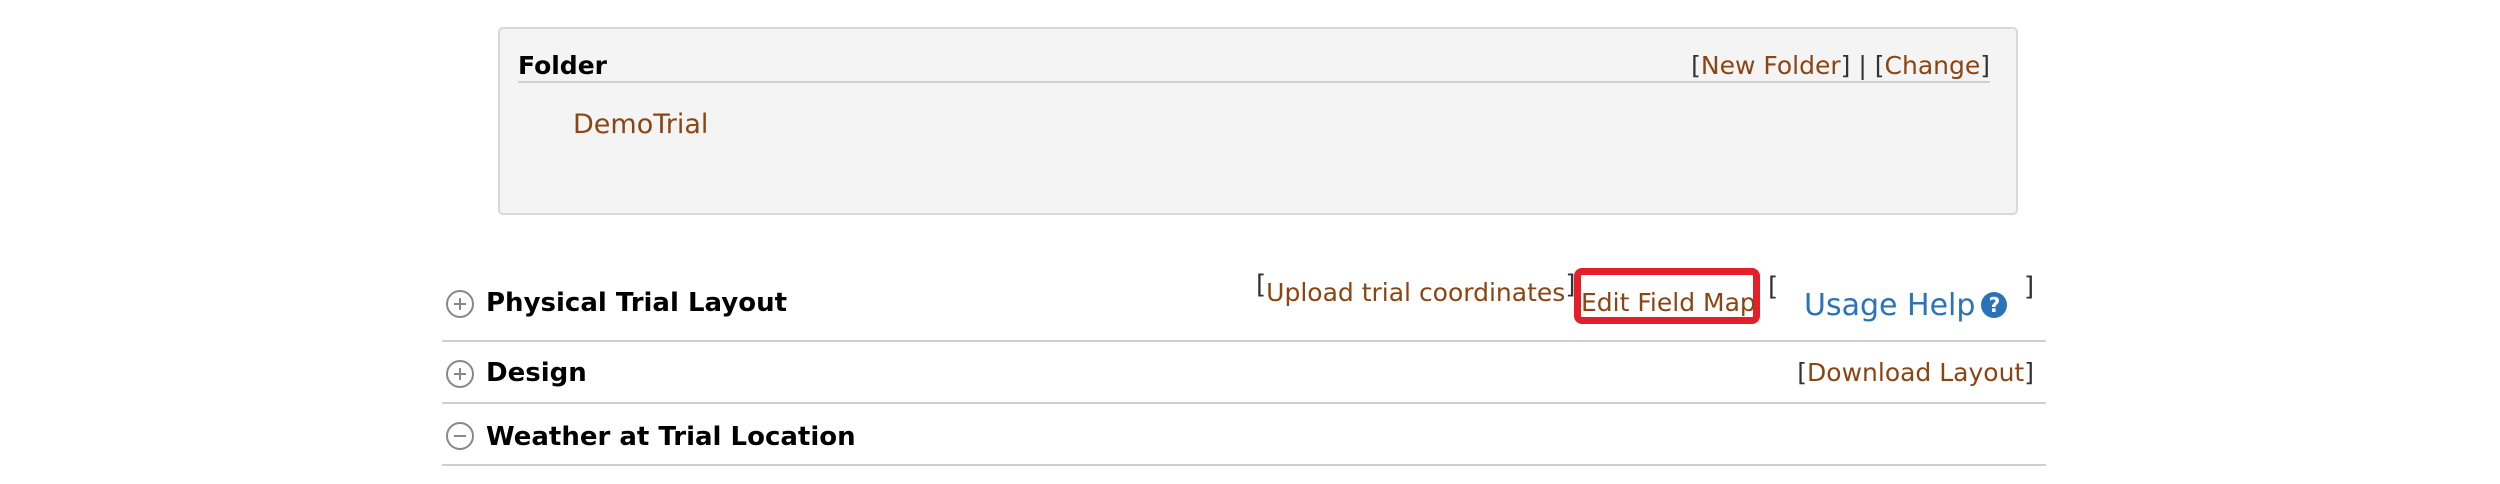  I want to click on edit-field-map-link: Edit Field Map, so click(1668, 302).